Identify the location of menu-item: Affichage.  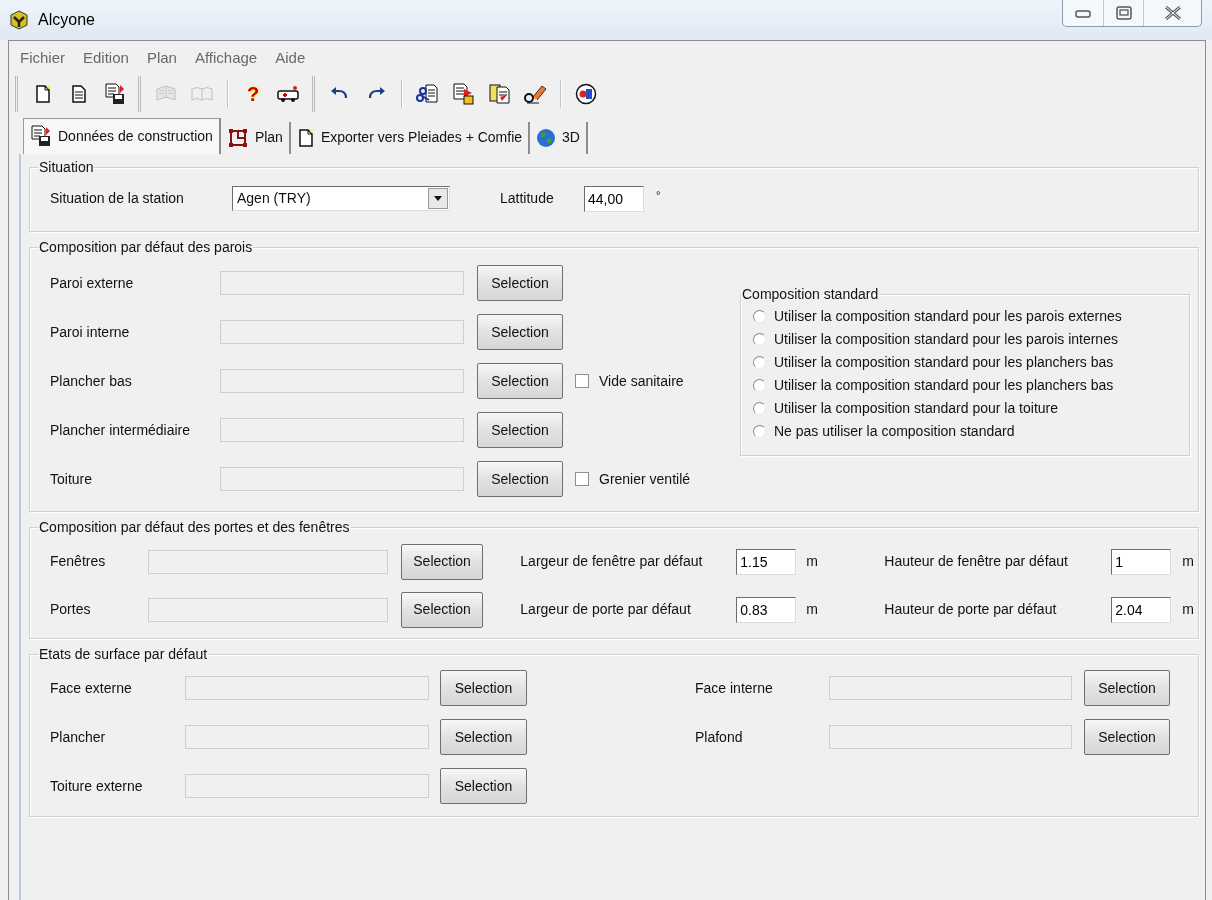
(226, 58).